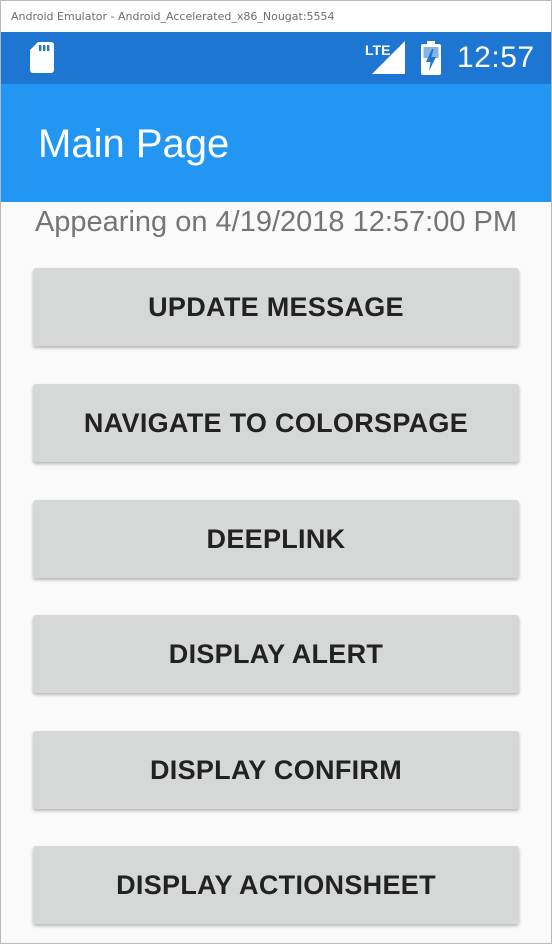 This screenshot has height=944, width=552. What do you see at coordinates (276, 885) in the screenshot?
I see `display-actionsheet-button: DISPLAY ACTIONSHEET` at bounding box center [276, 885].